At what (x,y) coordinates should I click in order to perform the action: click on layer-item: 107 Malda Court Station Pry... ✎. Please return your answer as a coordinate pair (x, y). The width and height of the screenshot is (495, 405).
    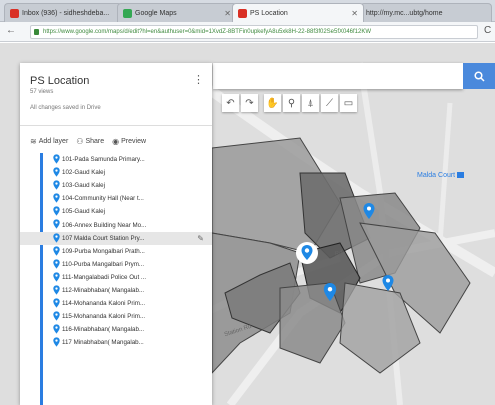
    Looking at the image, I should click on (116, 238).